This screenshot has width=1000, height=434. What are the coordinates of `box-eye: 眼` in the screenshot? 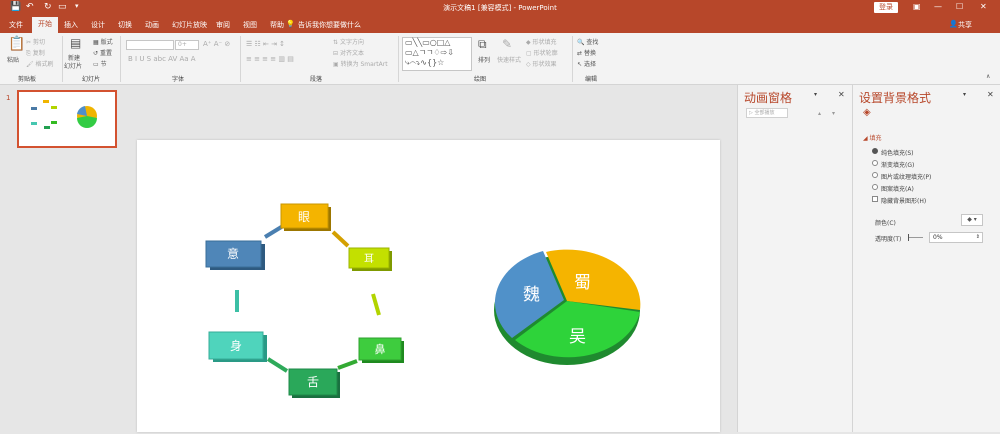 It's located at (305, 217).